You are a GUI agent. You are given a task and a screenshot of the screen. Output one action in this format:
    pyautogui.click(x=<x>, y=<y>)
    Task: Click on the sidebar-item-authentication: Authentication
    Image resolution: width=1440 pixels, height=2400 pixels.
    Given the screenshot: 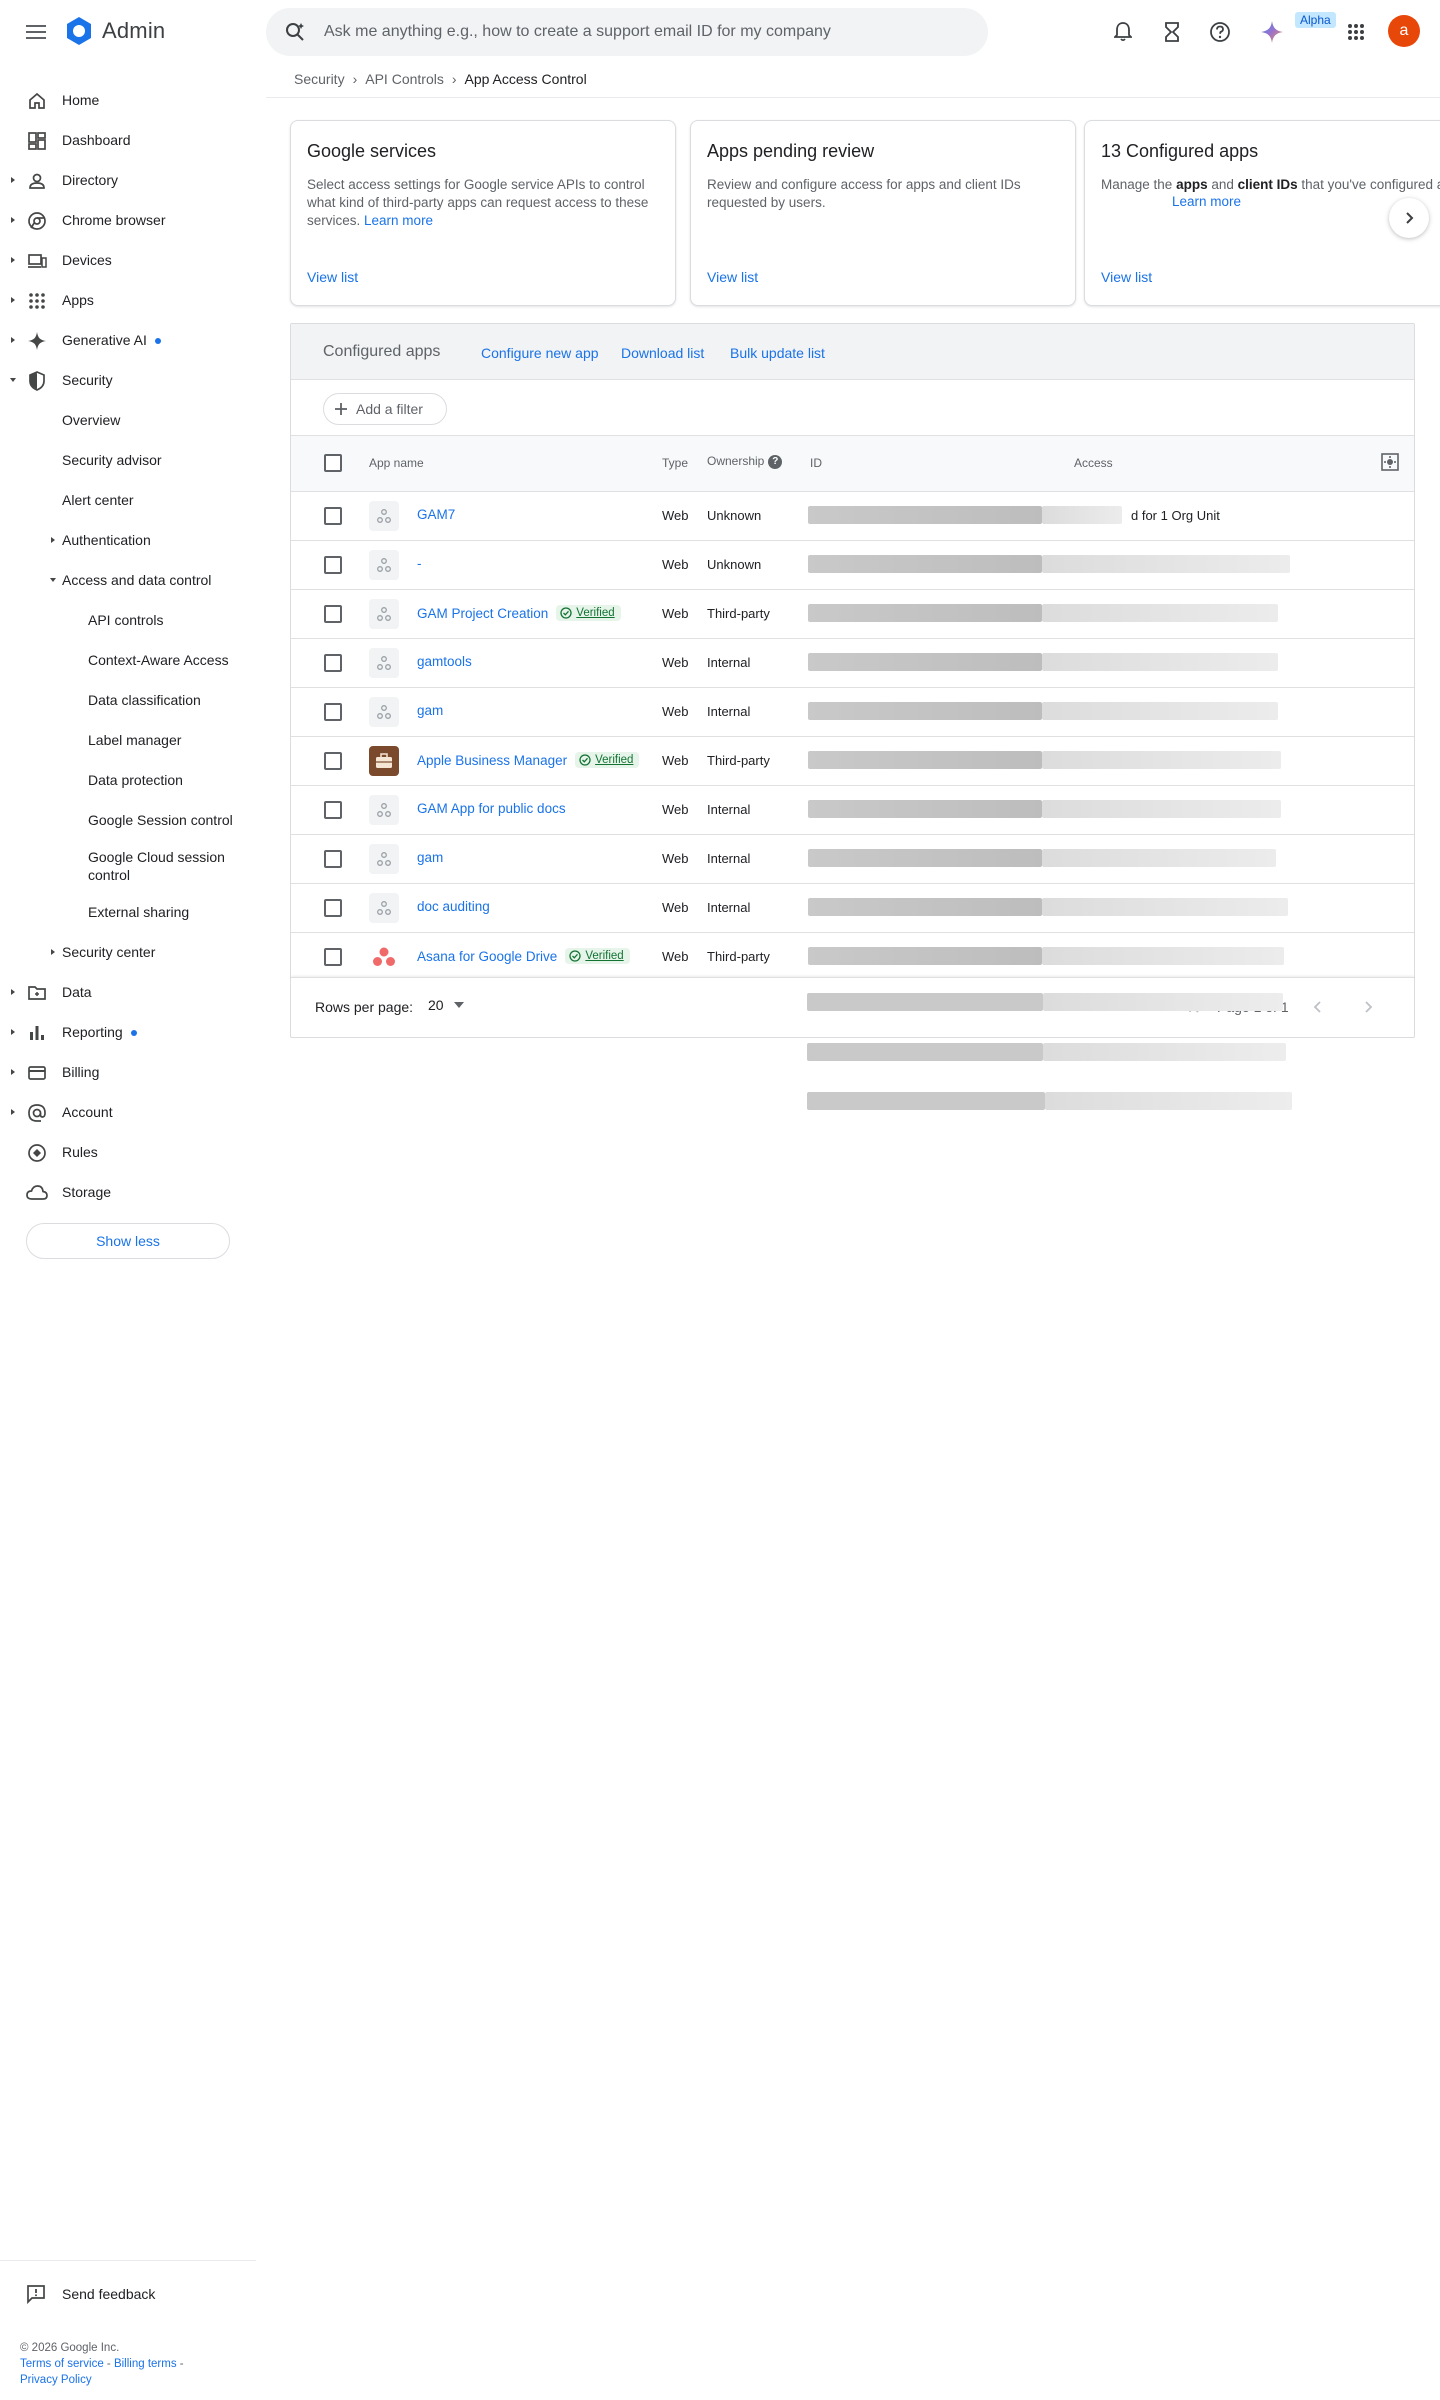 What is the action you would take?
    pyautogui.click(x=128, y=540)
    